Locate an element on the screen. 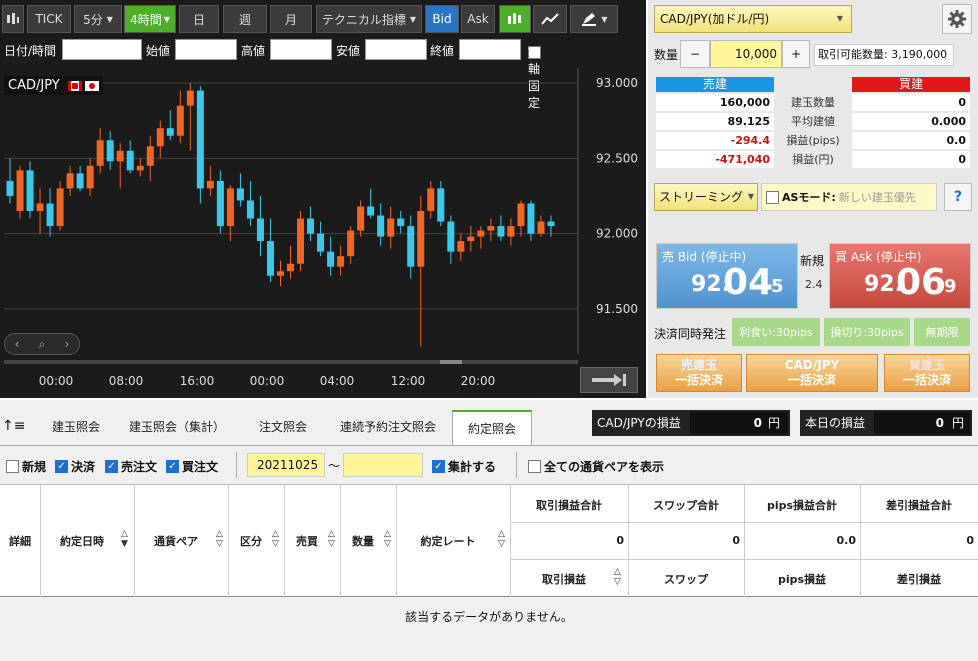  bid-button: Bid is located at coordinates (442, 19).